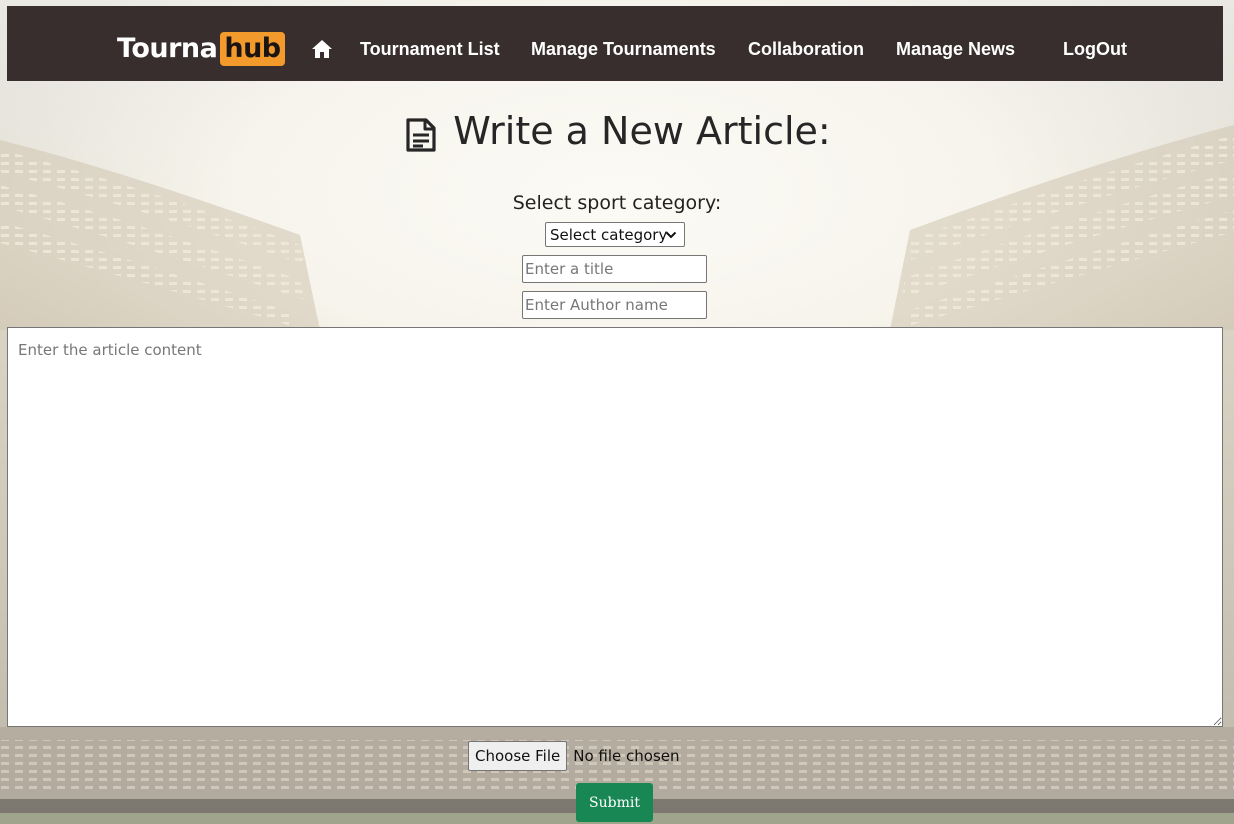 This screenshot has height=824, width=1234. I want to click on category-selected-value: Select category, so click(609, 234).